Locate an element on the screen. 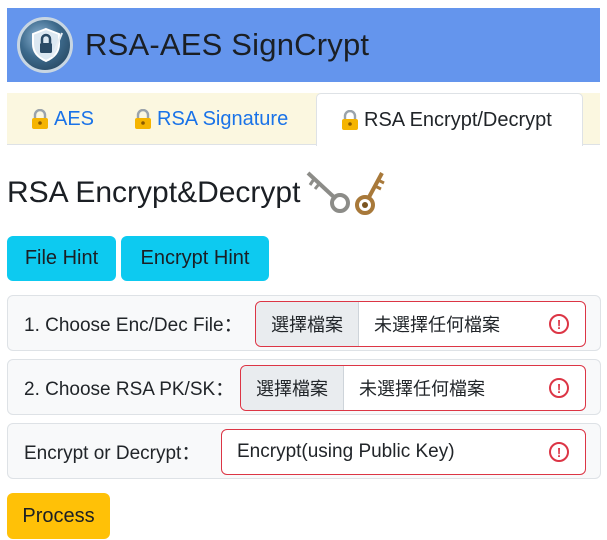  key-row: 2. Choose RSA PK/SK： 選擇檔案 未選擇任何檔案 ! is located at coordinates (304, 387).